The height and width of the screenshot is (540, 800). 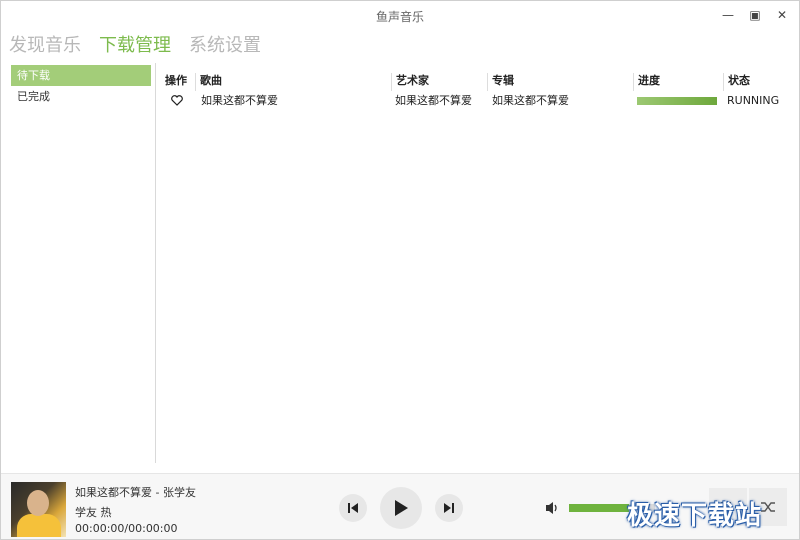 I want to click on sidebar-item-pending: 待下载, so click(x=81, y=75).